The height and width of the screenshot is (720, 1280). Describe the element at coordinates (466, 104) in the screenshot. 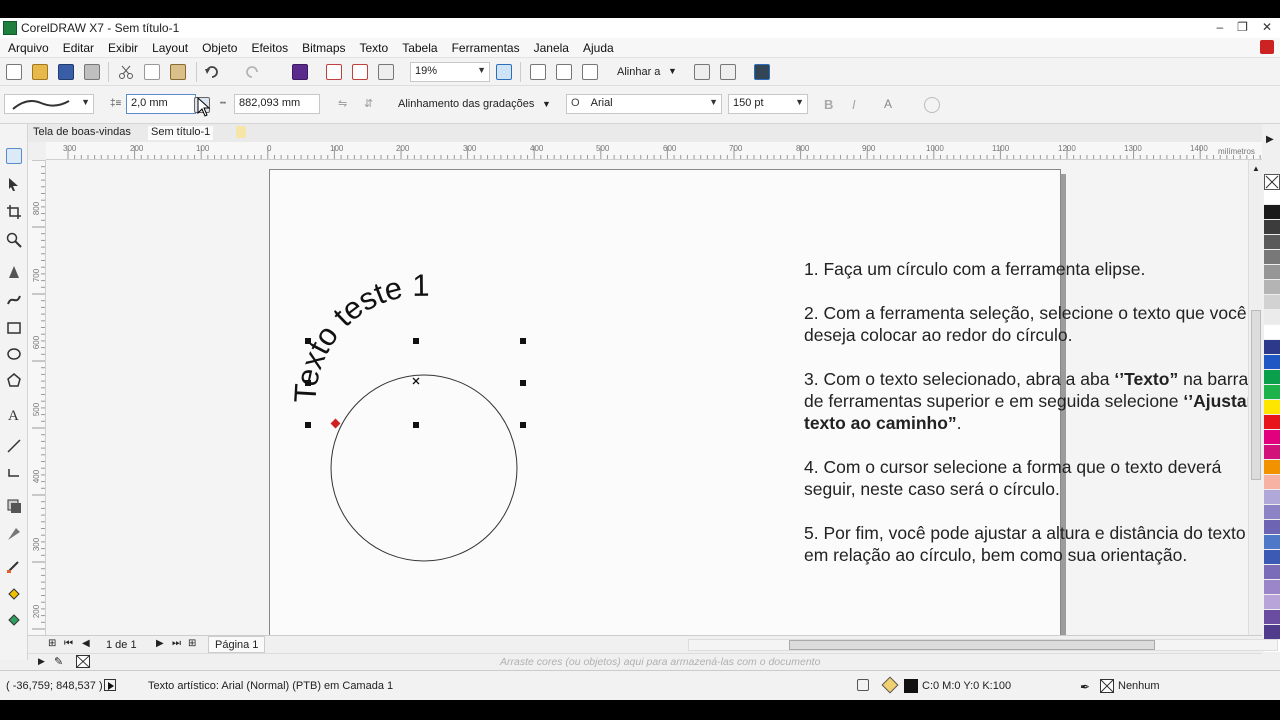

I see `gradient-alignment-label: Alinhamento das gradações` at that location.